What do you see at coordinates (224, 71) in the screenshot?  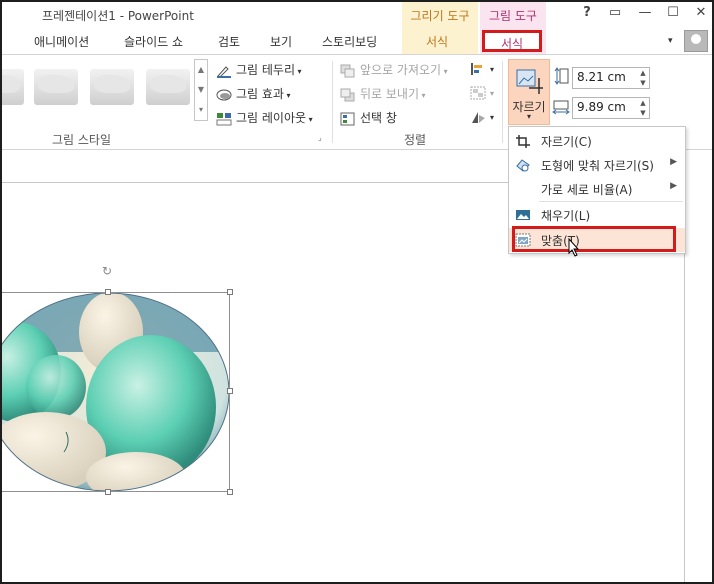 I see `pen-icon` at bounding box center [224, 71].